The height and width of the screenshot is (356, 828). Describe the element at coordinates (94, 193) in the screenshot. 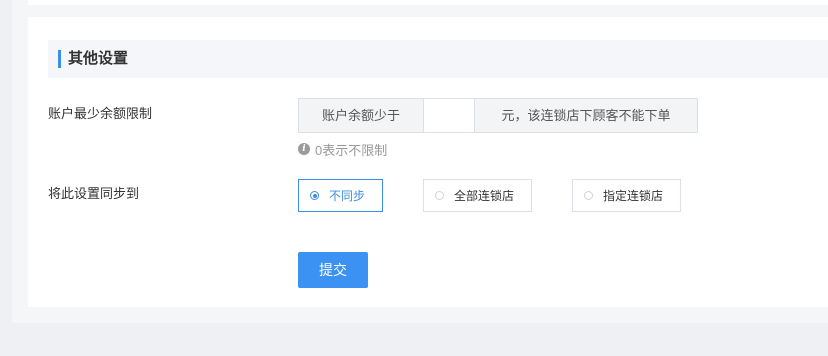

I see `sync-label: 将此设置同步到` at that location.